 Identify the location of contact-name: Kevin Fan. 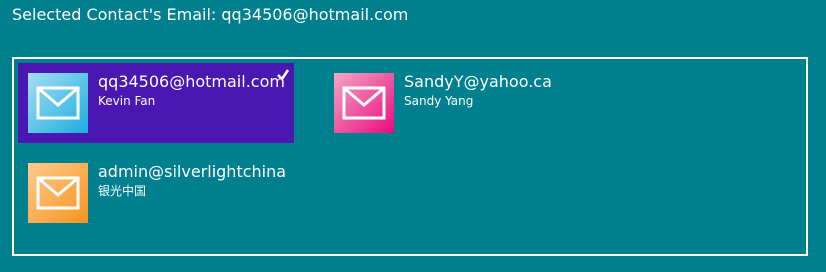
(127, 101).